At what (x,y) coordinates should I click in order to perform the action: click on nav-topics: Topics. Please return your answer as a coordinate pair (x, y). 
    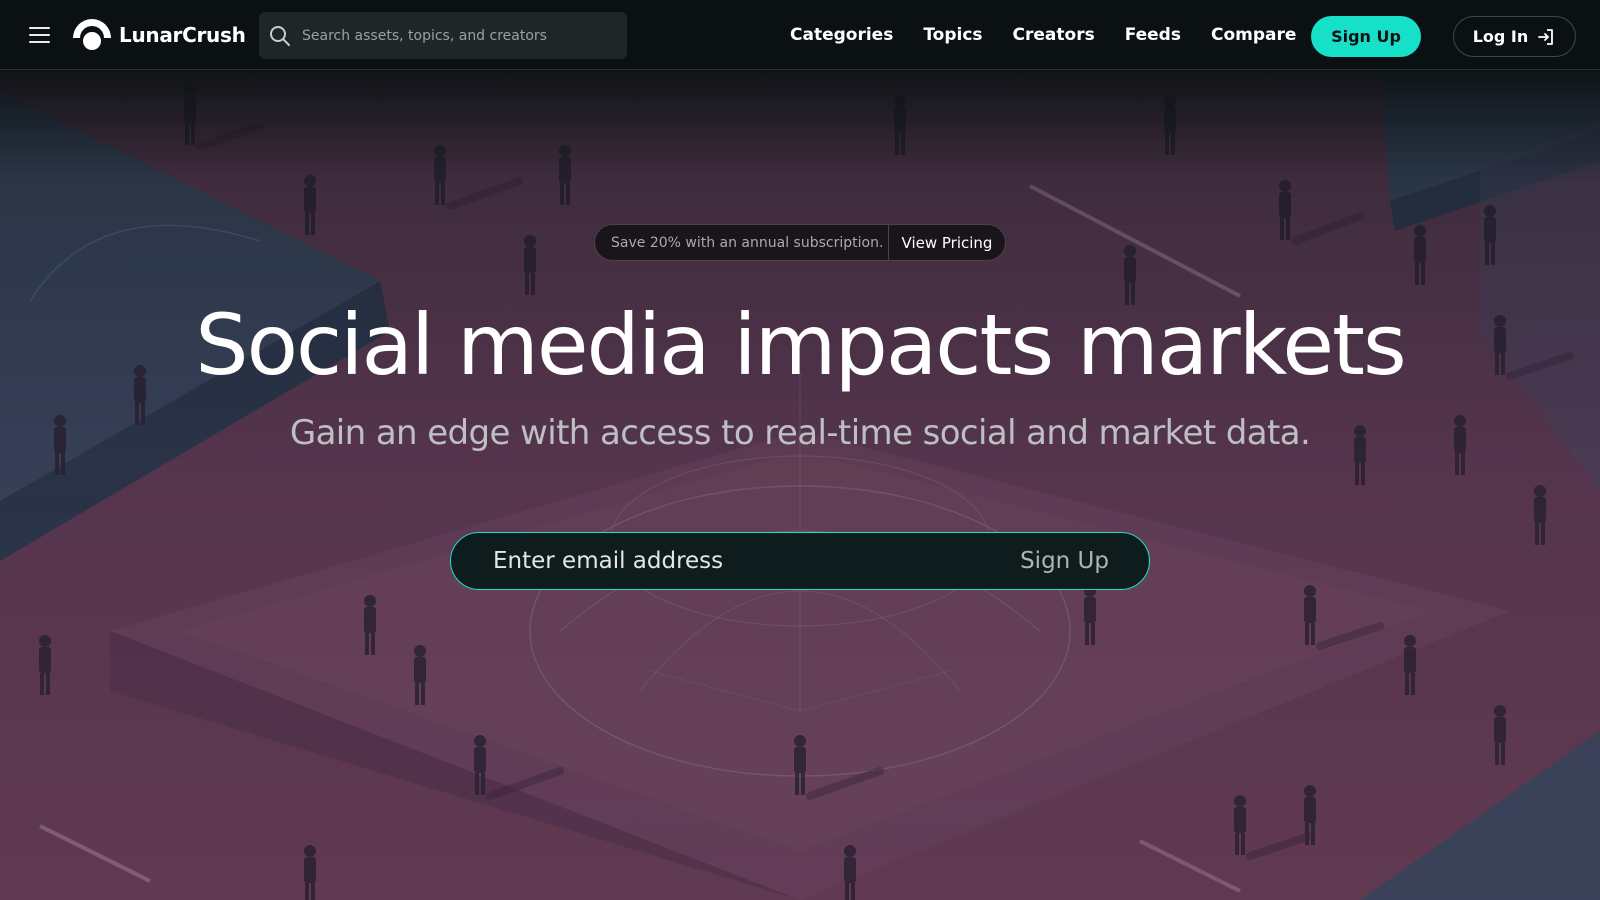
    Looking at the image, I should click on (952, 35).